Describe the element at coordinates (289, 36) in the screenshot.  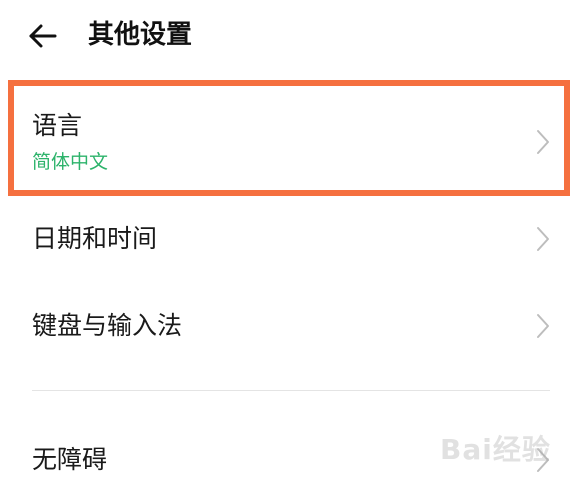
I see `header-bar: 其他设置` at that location.